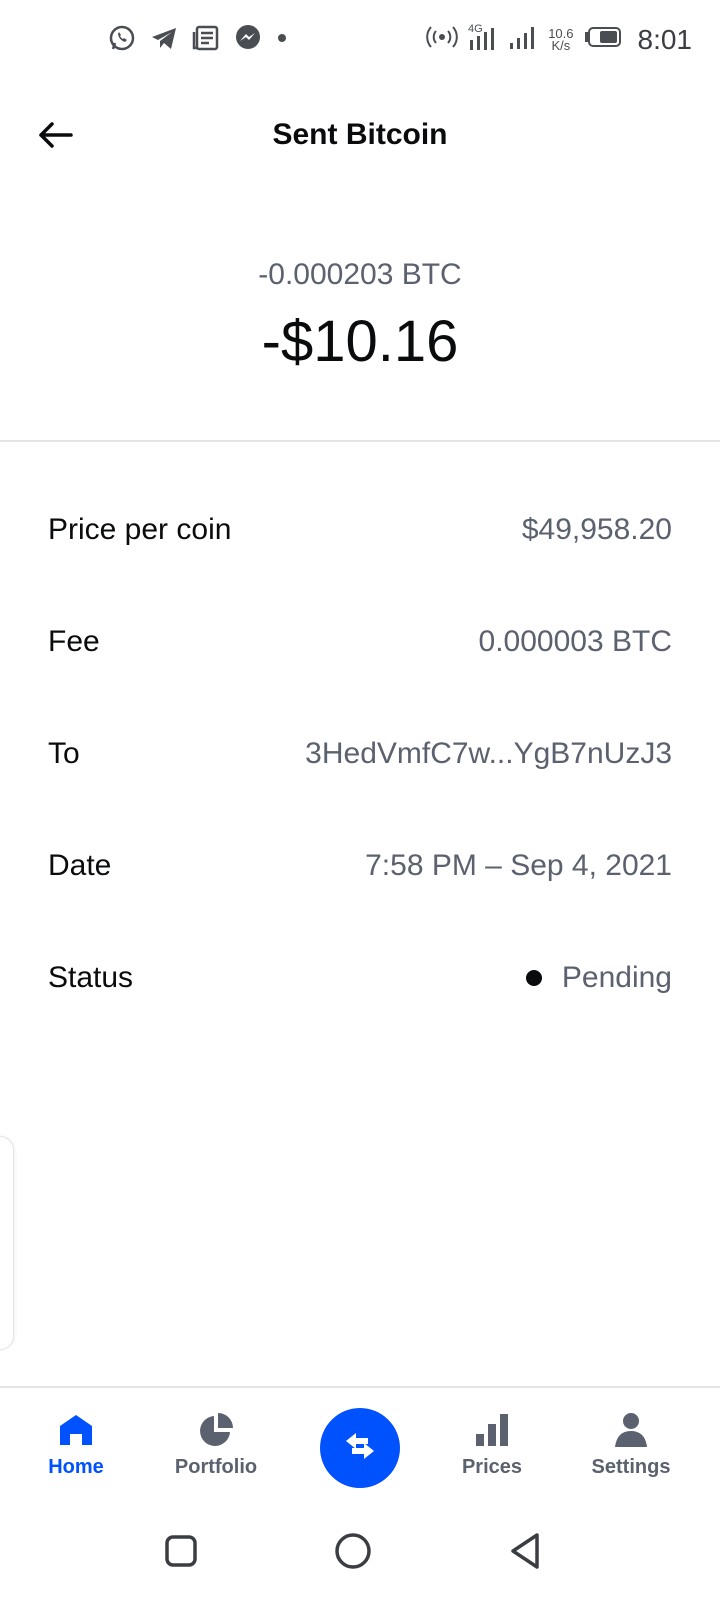 This screenshot has height=1600, width=720. I want to click on trade-button, so click(360, 1448).